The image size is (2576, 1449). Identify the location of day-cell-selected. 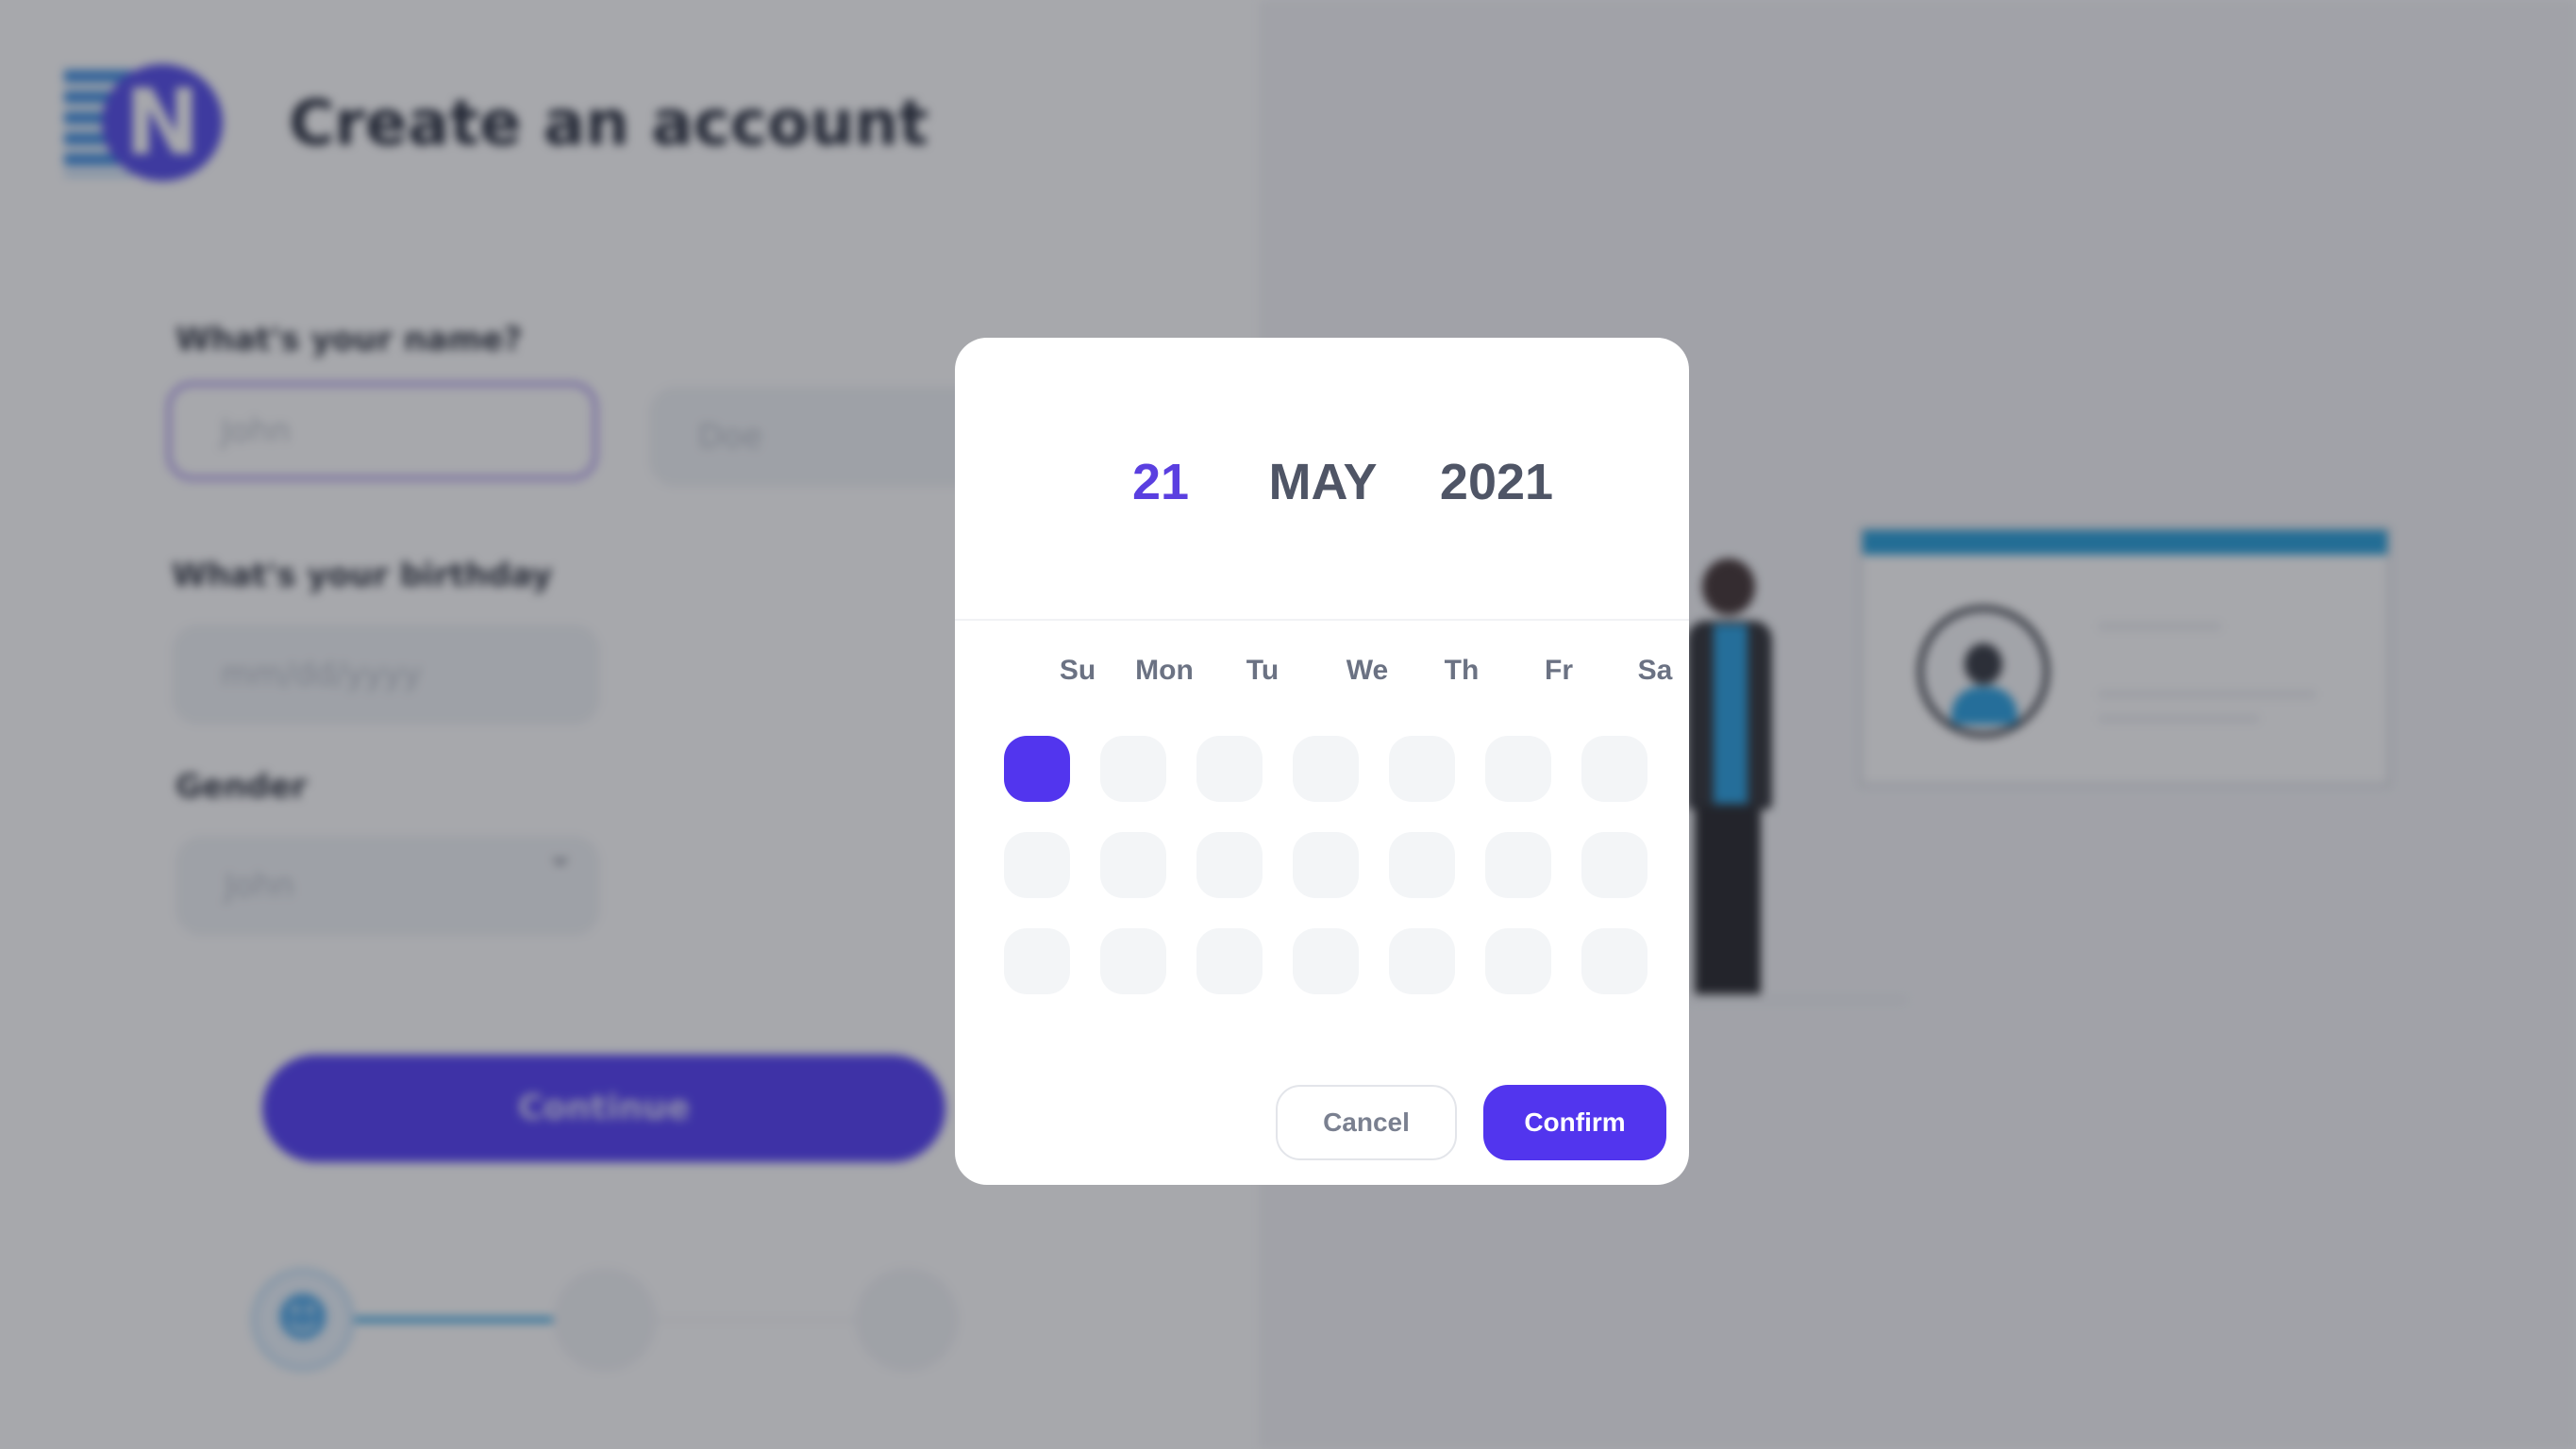
(1037, 769).